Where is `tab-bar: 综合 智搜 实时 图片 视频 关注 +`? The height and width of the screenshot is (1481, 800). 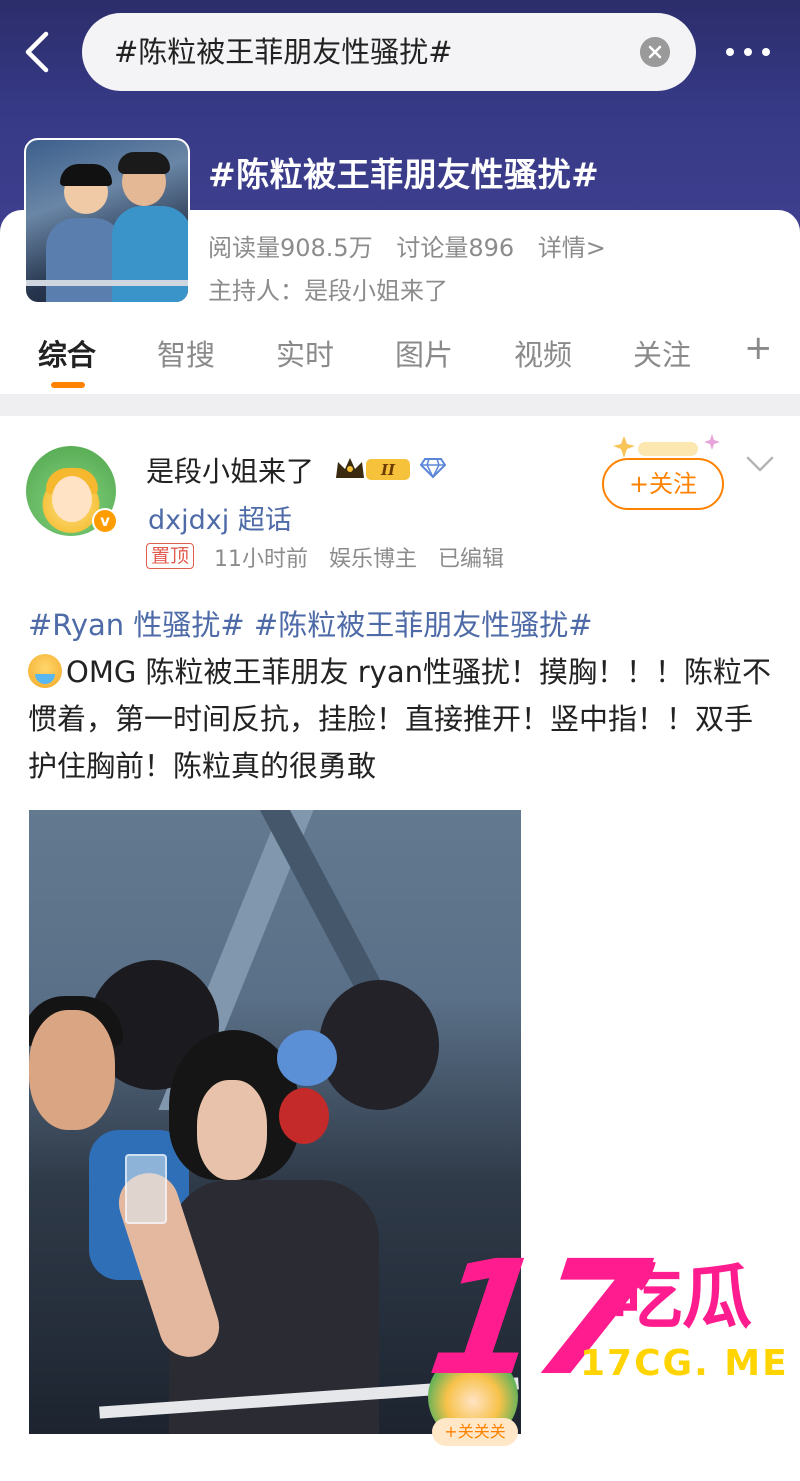
tab-bar: 综合 智搜 实时 图片 视频 关注 + is located at coordinates (400, 355).